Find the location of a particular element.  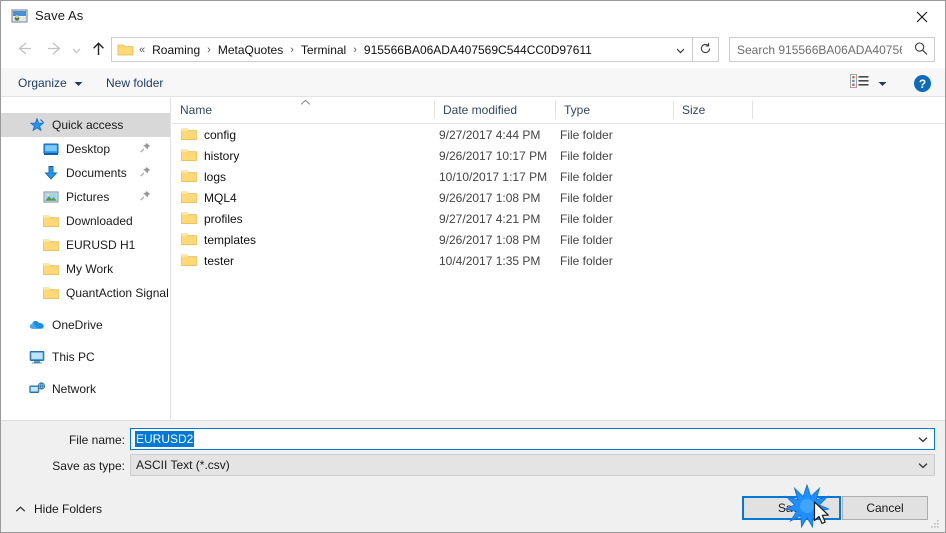

file-name-dropdown-button is located at coordinates (923, 439).